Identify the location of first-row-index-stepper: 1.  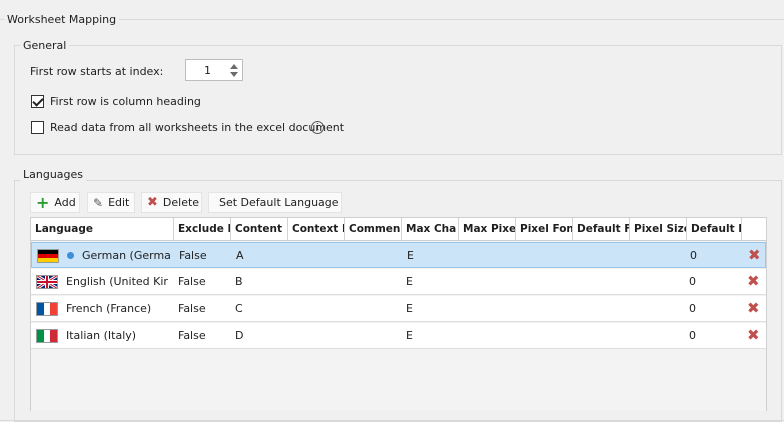
(214, 70).